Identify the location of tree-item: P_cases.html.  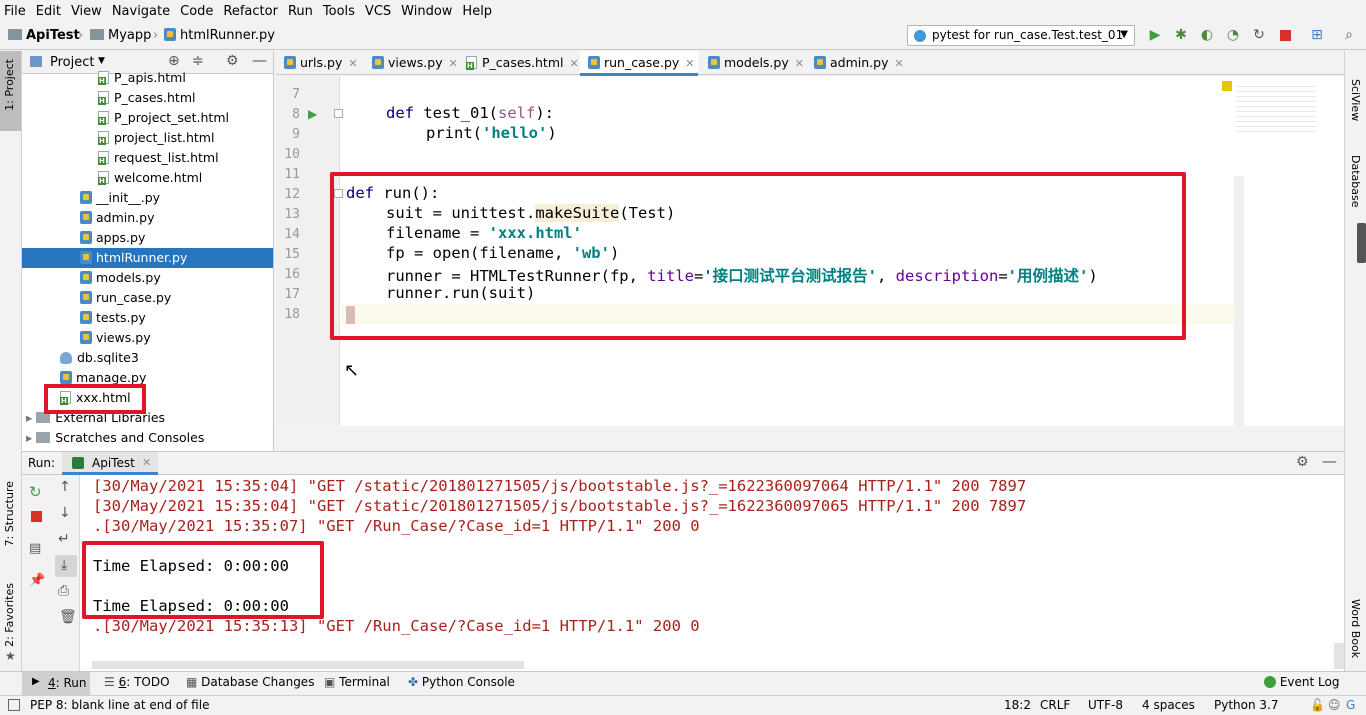
(147, 98).